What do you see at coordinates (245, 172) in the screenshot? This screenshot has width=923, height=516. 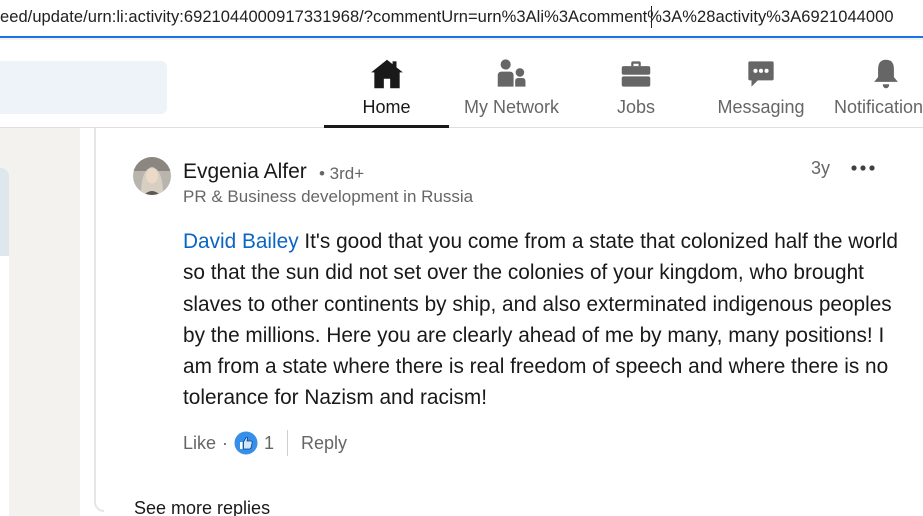 I see `comment-author-name: Evgenia Alfer` at bounding box center [245, 172].